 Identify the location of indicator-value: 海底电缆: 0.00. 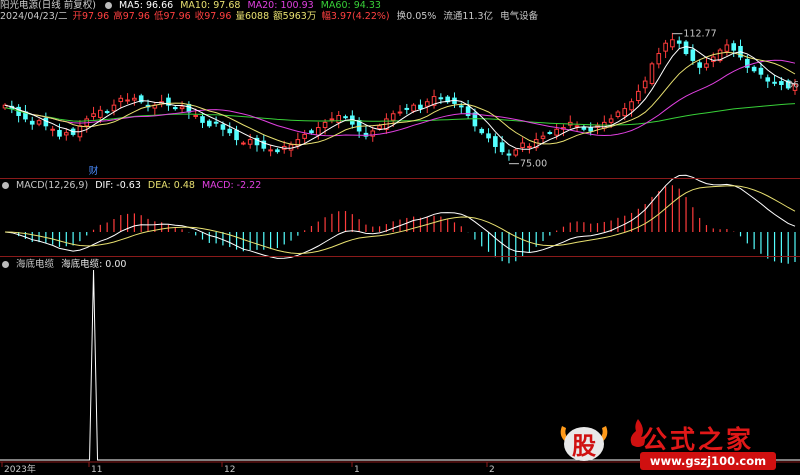
(94, 264).